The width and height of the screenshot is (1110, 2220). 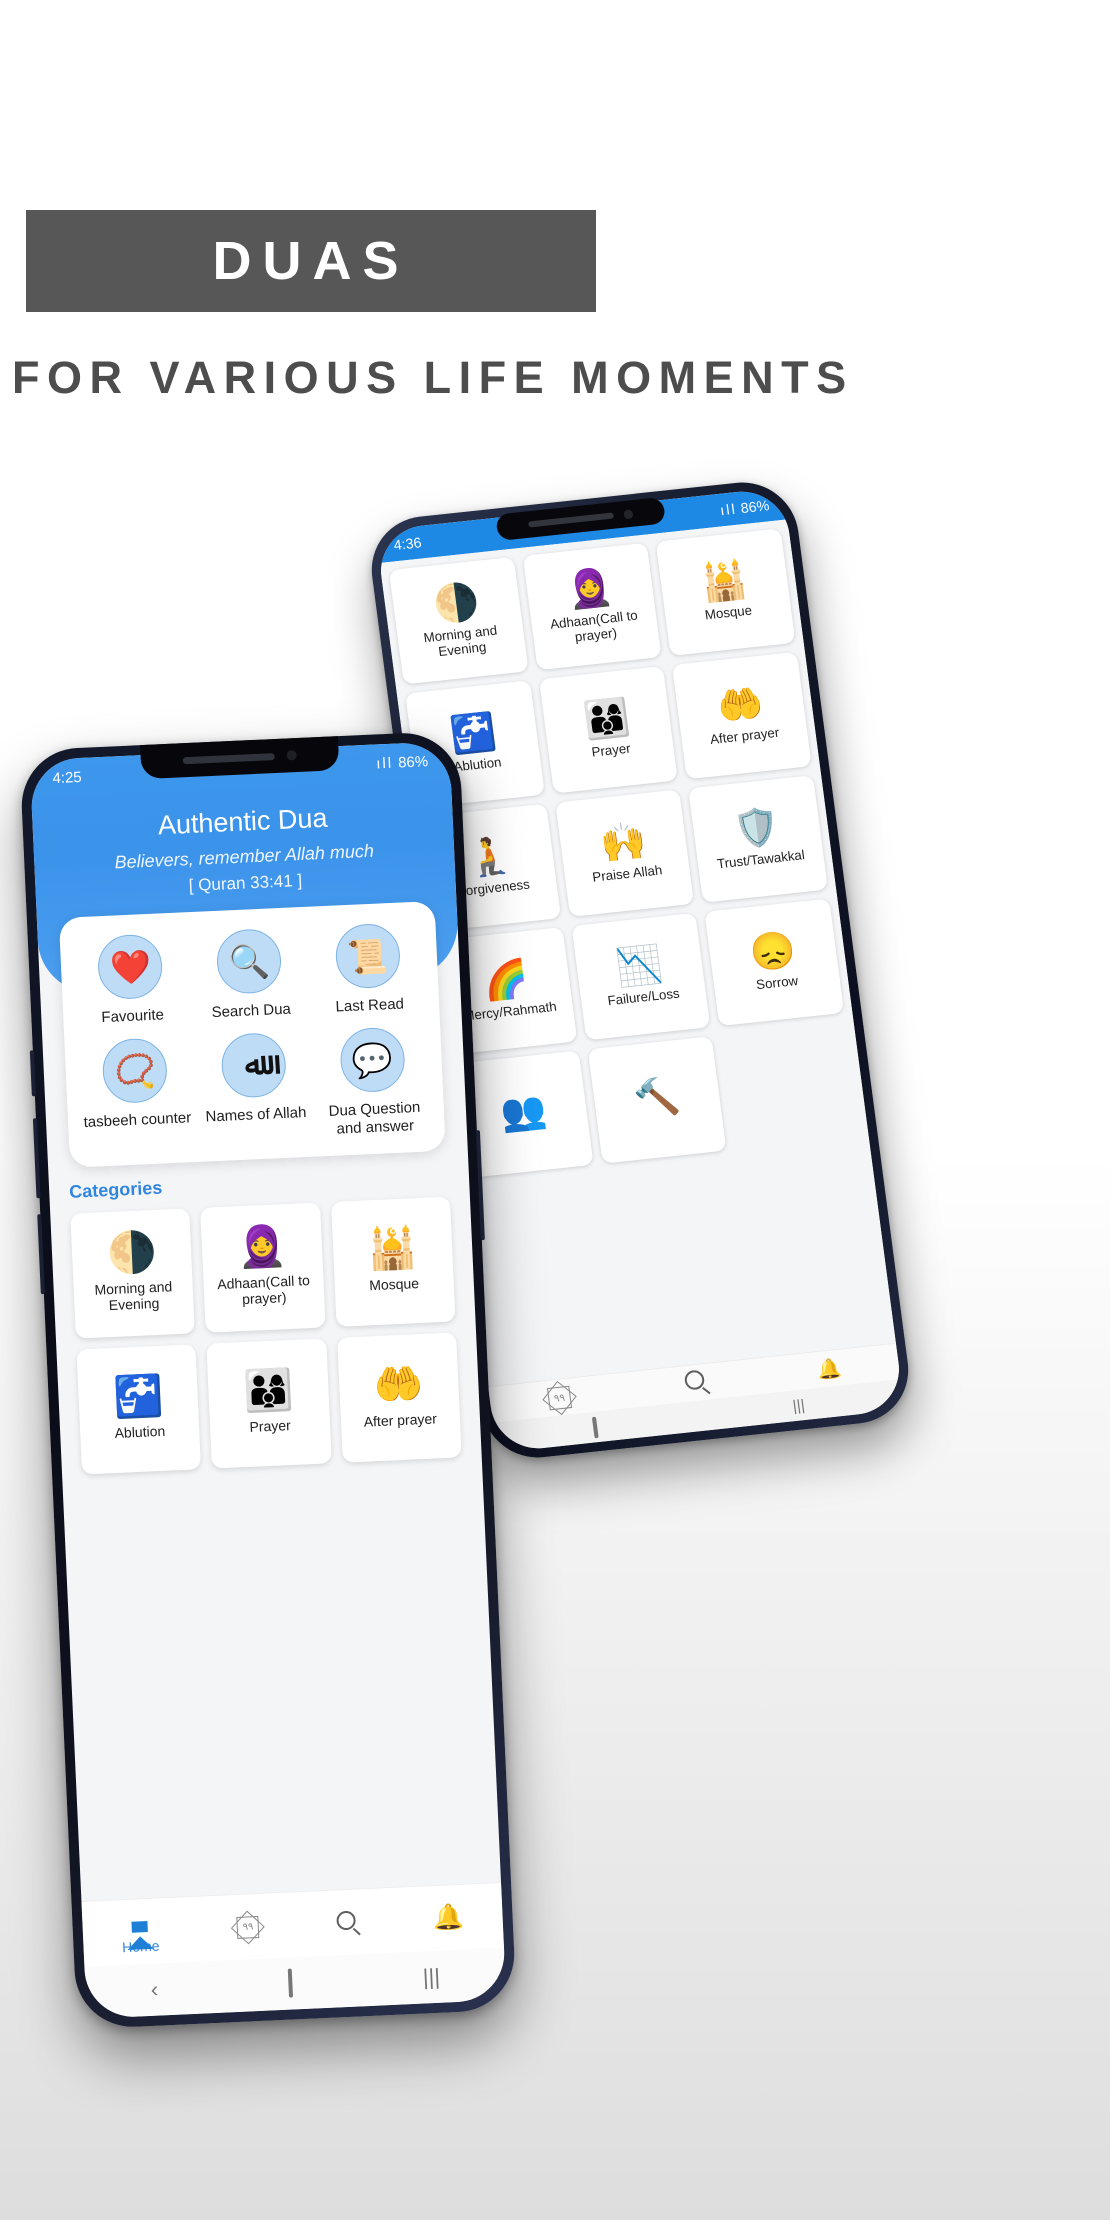 What do you see at coordinates (400, 1420) in the screenshot?
I see `card-label: After prayer` at bounding box center [400, 1420].